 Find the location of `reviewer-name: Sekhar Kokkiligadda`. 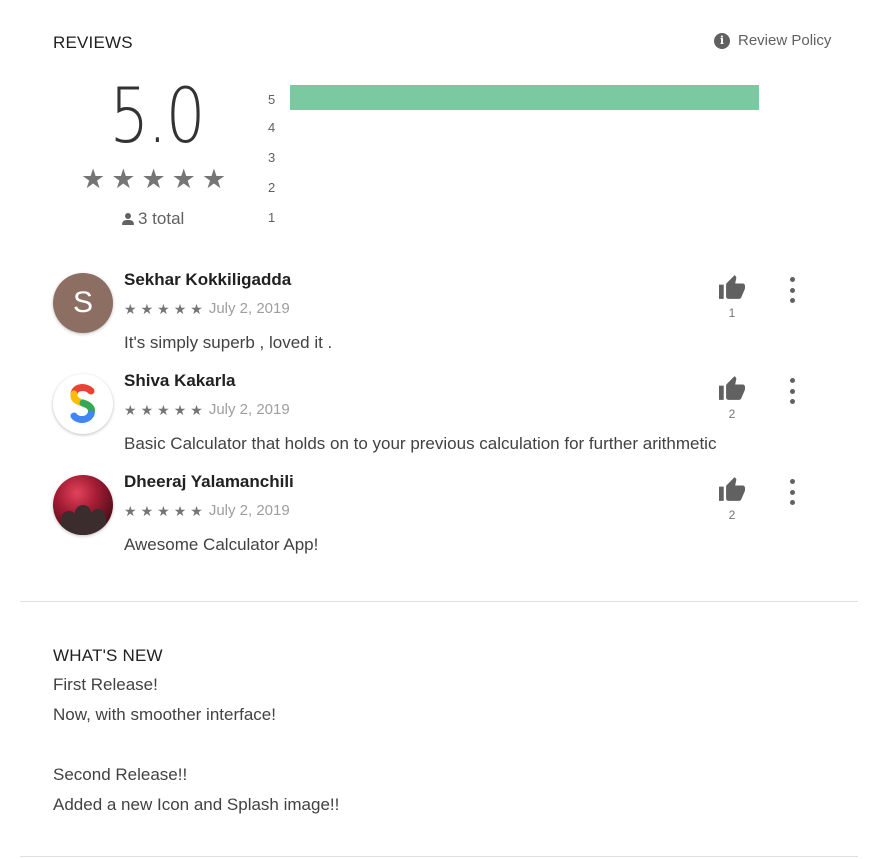

reviewer-name: Sekhar Kokkiligadda is located at coordinates (208, 279).